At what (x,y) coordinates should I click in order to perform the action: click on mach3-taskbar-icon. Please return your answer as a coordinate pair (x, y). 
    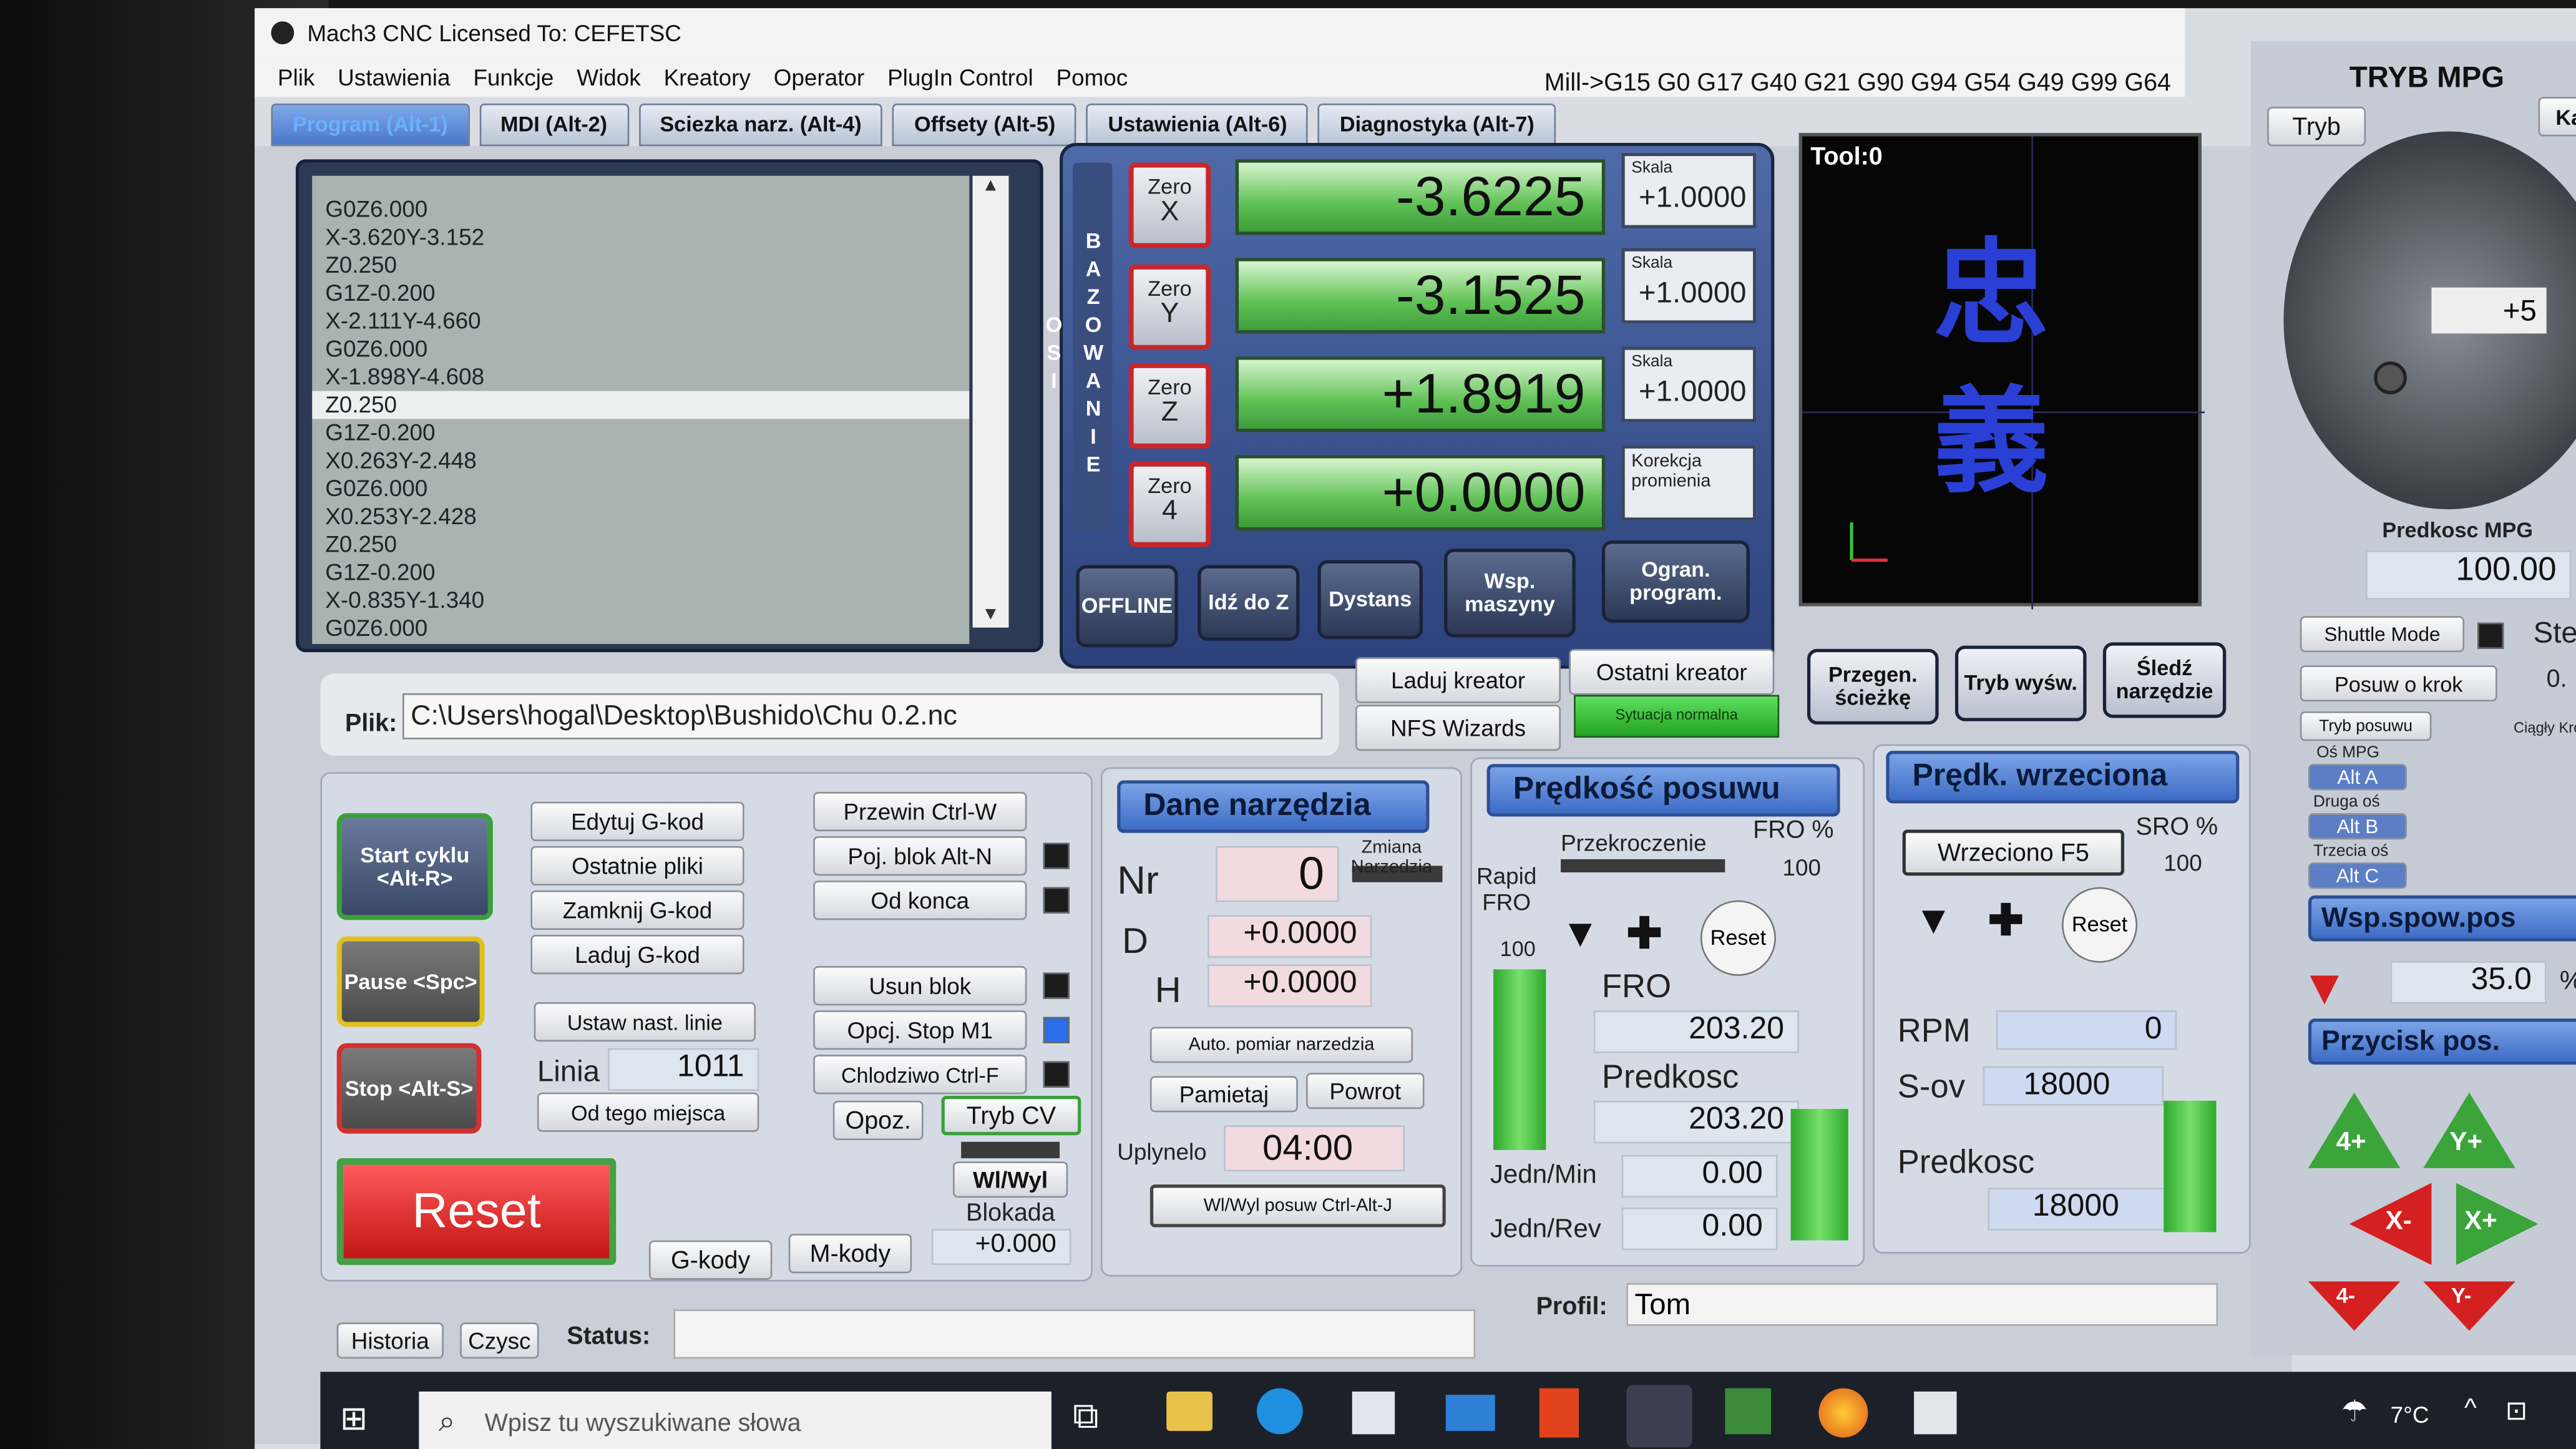
    Looking at the image, I should click on (1659, 1416).